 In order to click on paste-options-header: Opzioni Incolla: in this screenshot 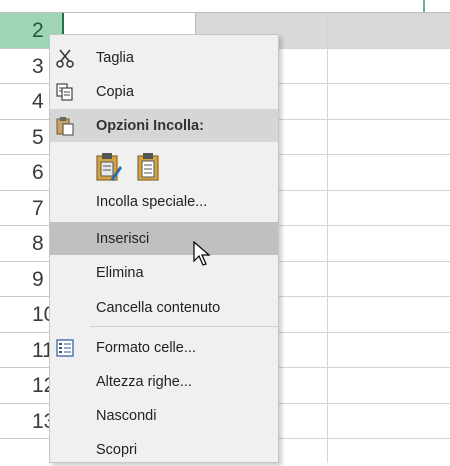, I will do `click(164, 125)`.